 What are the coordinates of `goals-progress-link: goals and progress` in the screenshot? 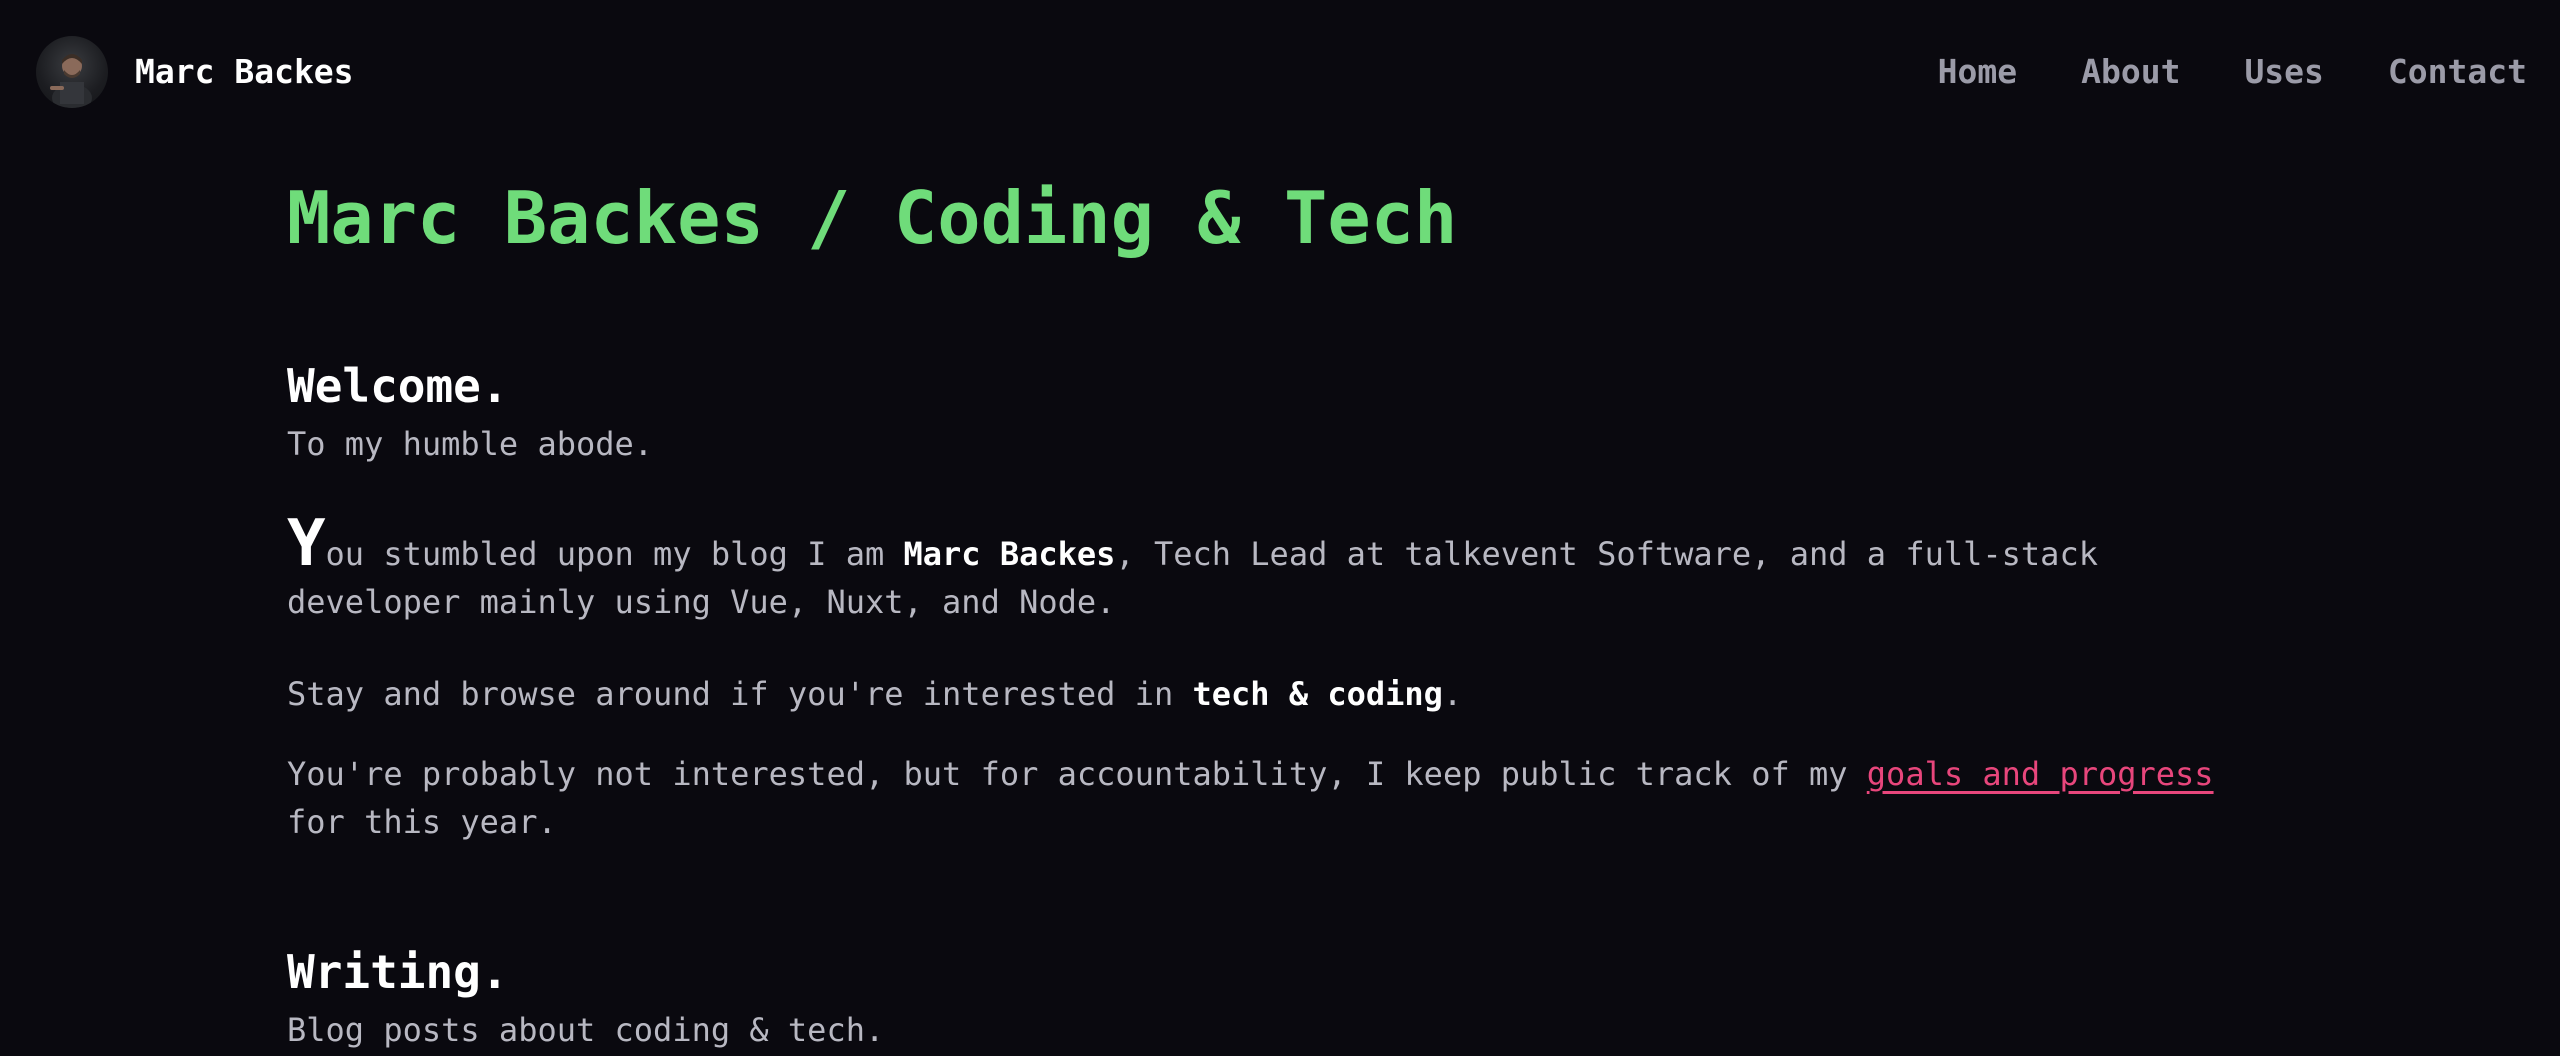 It's located at (2040, 774).